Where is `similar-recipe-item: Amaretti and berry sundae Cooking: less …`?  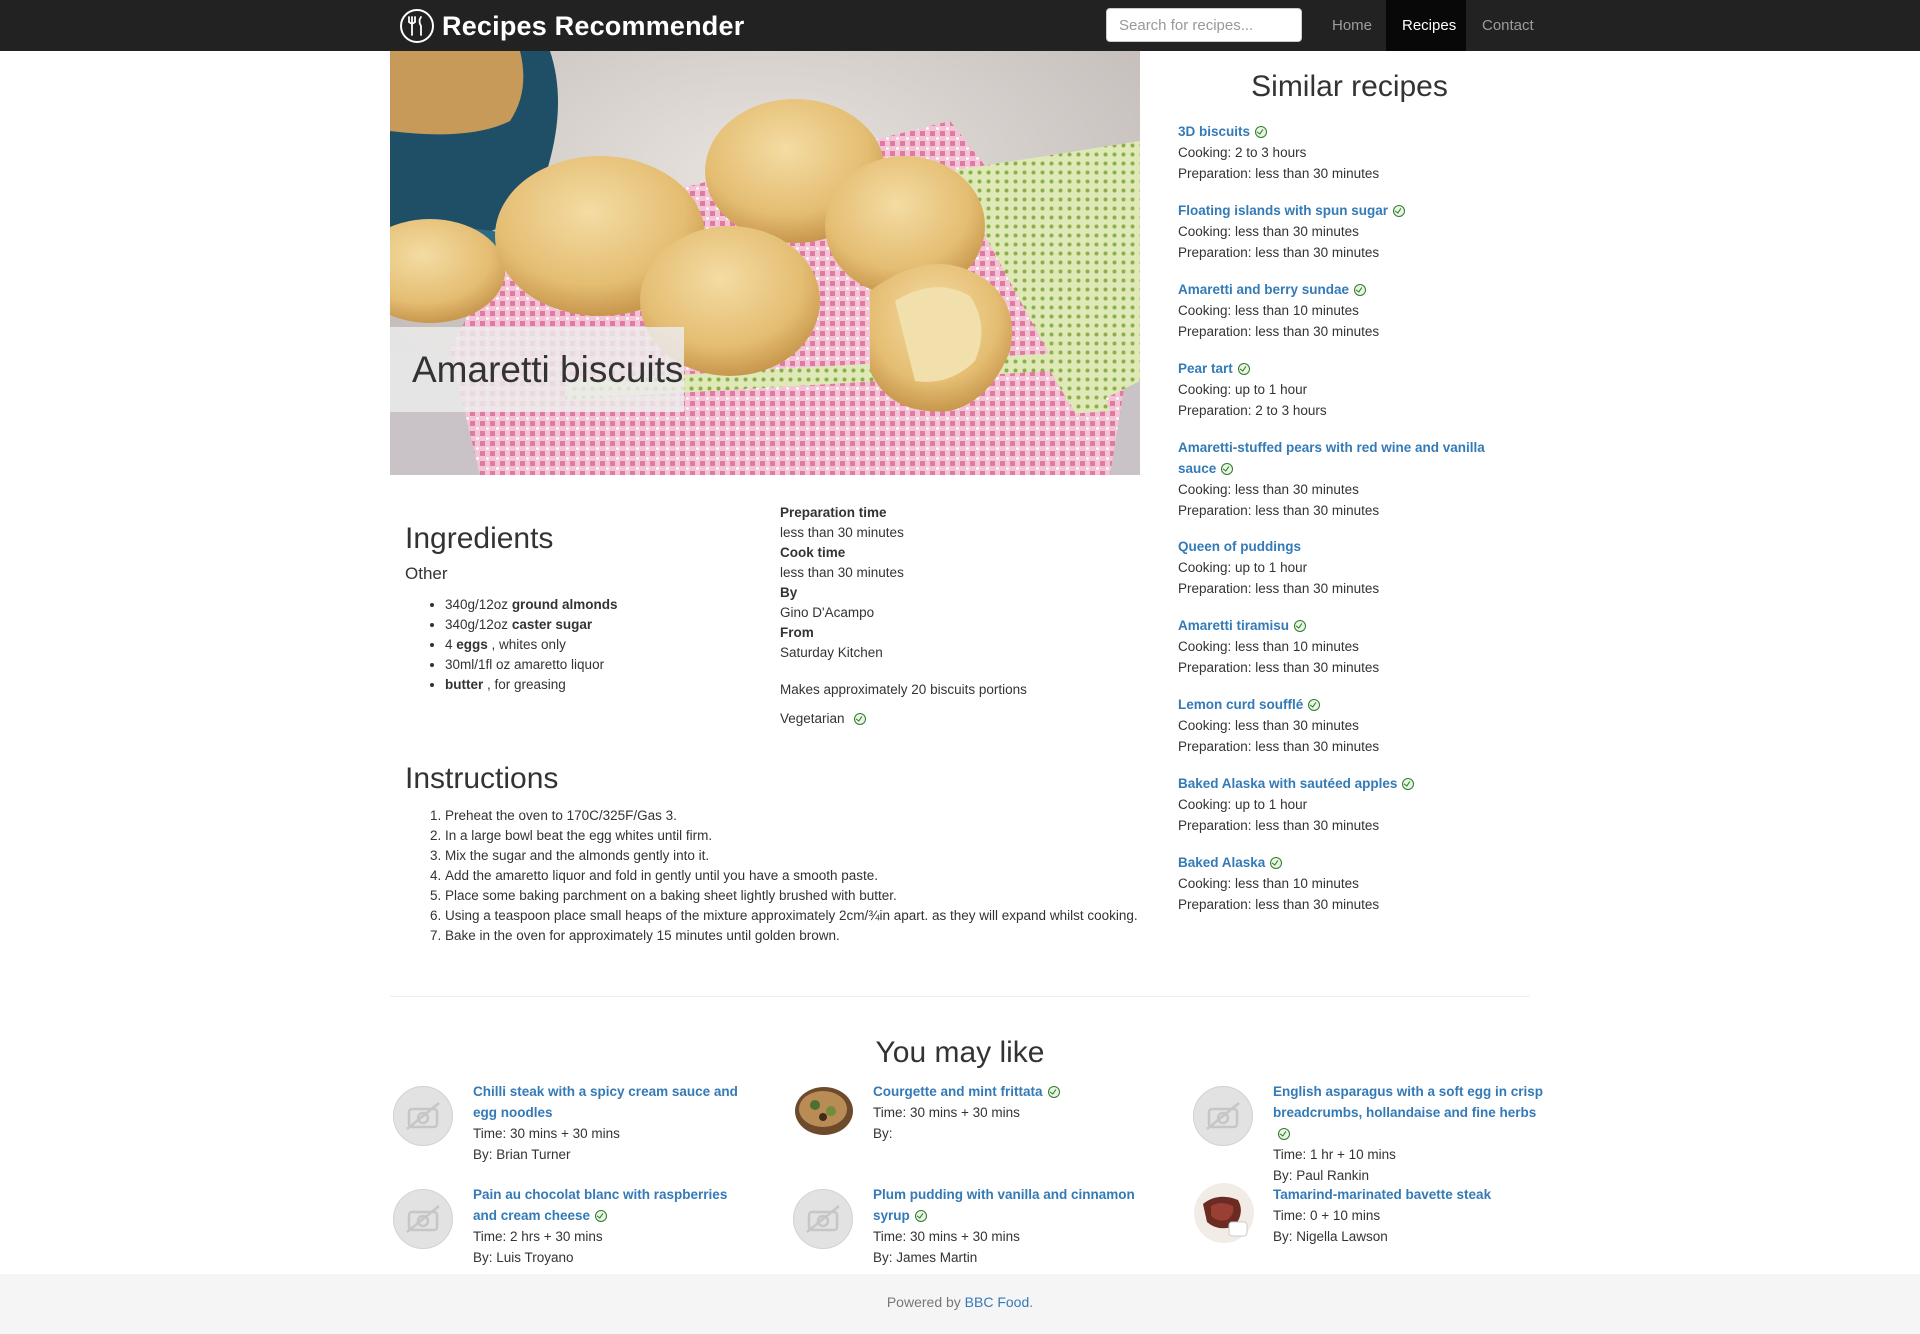 similar-recipe-item: Amaretti and berry sundae Cooking: less … is located at coordinates (1358, 310).